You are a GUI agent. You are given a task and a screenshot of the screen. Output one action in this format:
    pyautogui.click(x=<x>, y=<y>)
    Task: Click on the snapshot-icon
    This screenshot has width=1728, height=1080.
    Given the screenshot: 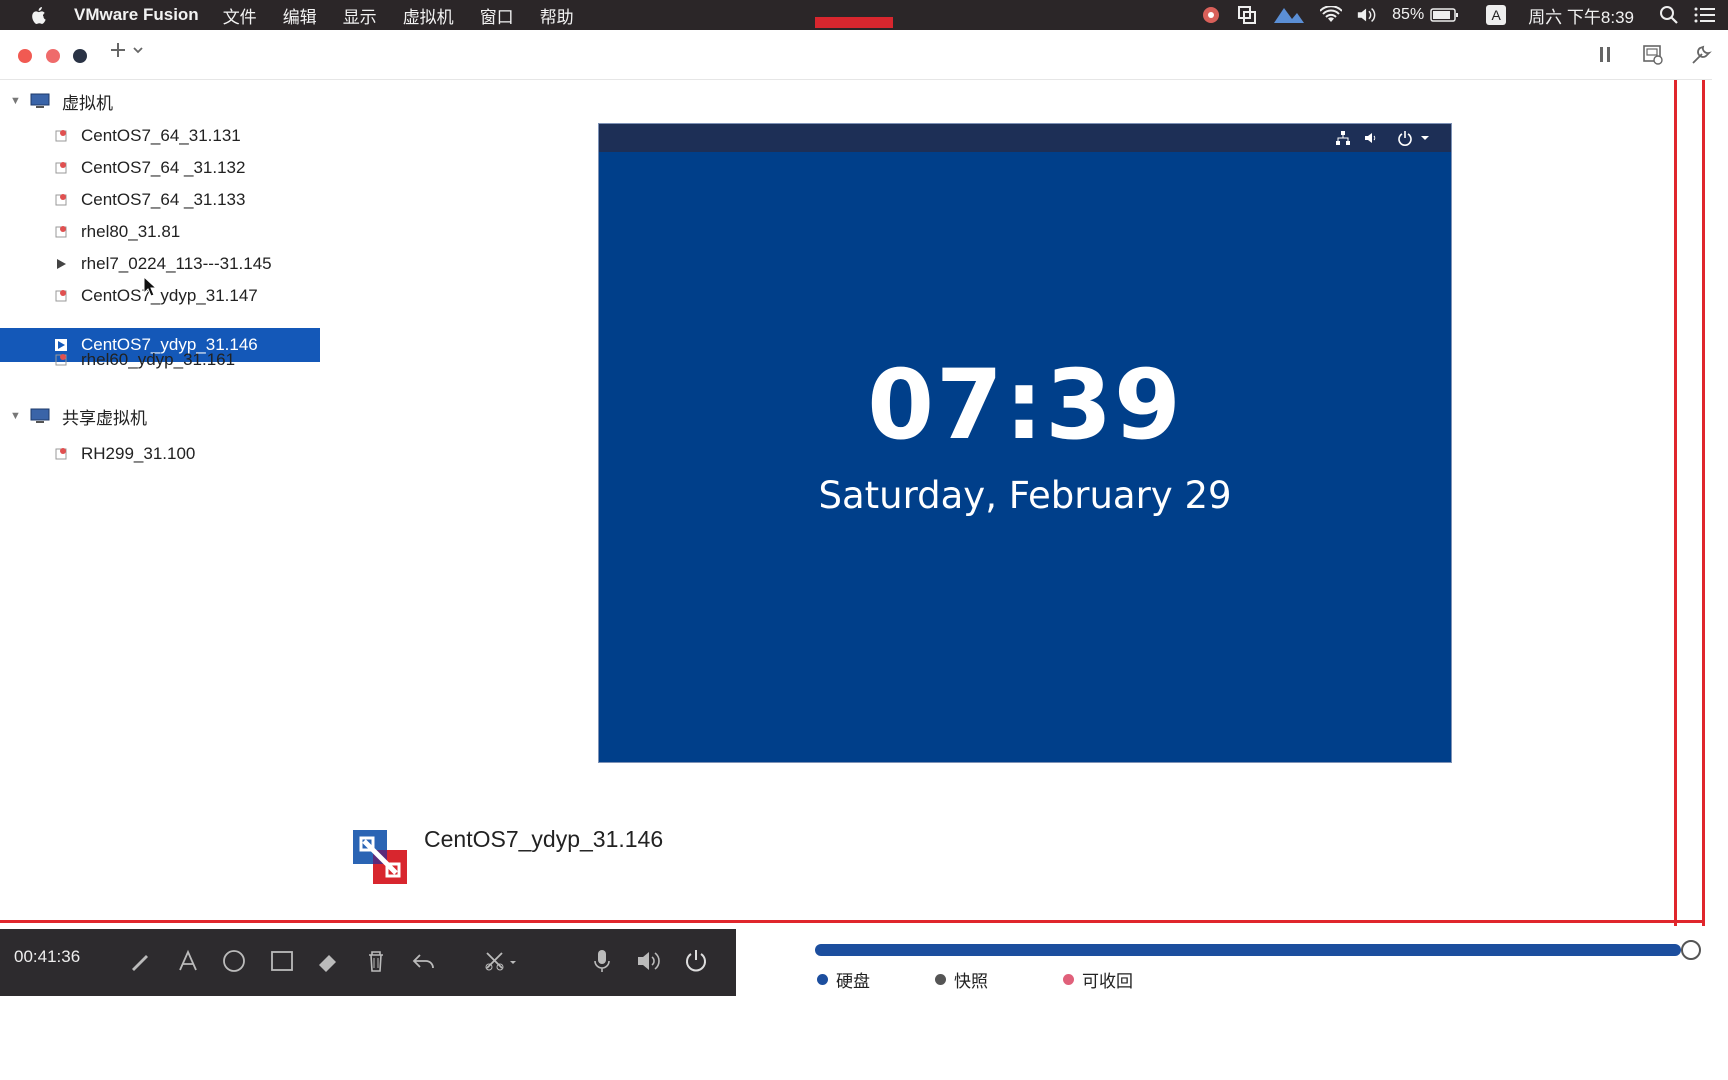 What is the action you would take?
    pyautogui.click(x=1653, y=55)
    